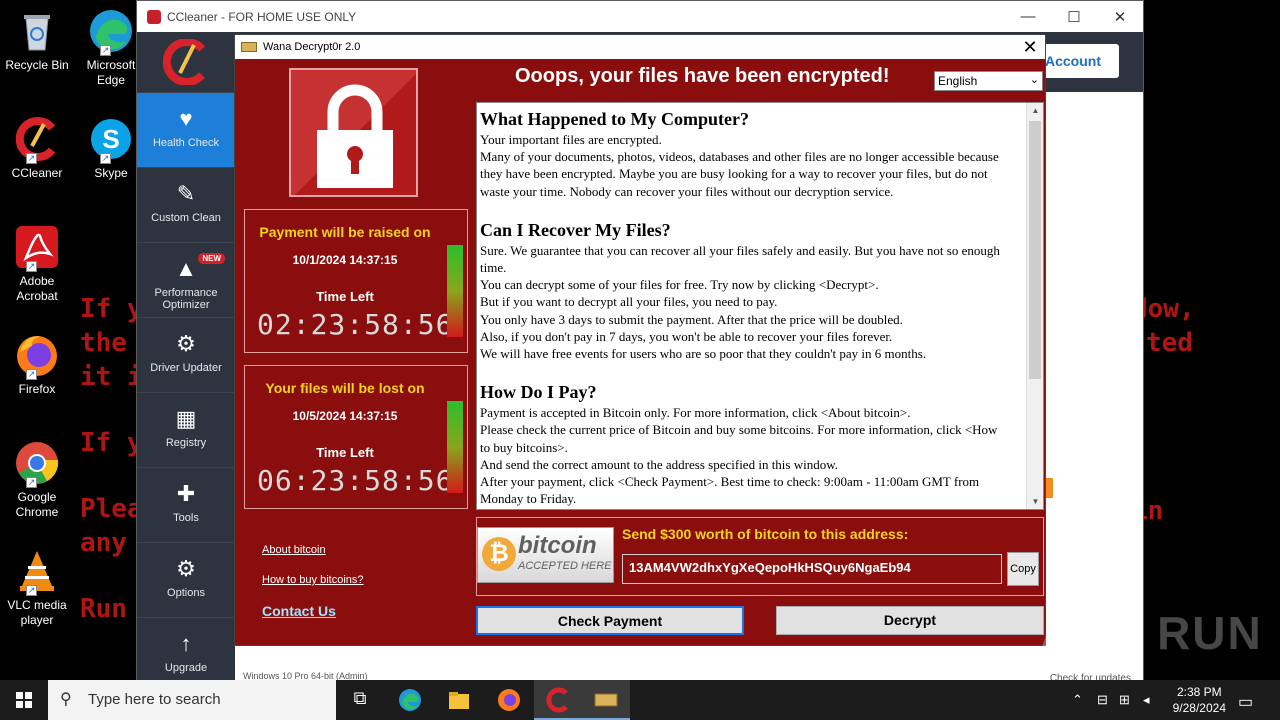  I want to click on acrobat-icon: ↗, so click(37, 248).